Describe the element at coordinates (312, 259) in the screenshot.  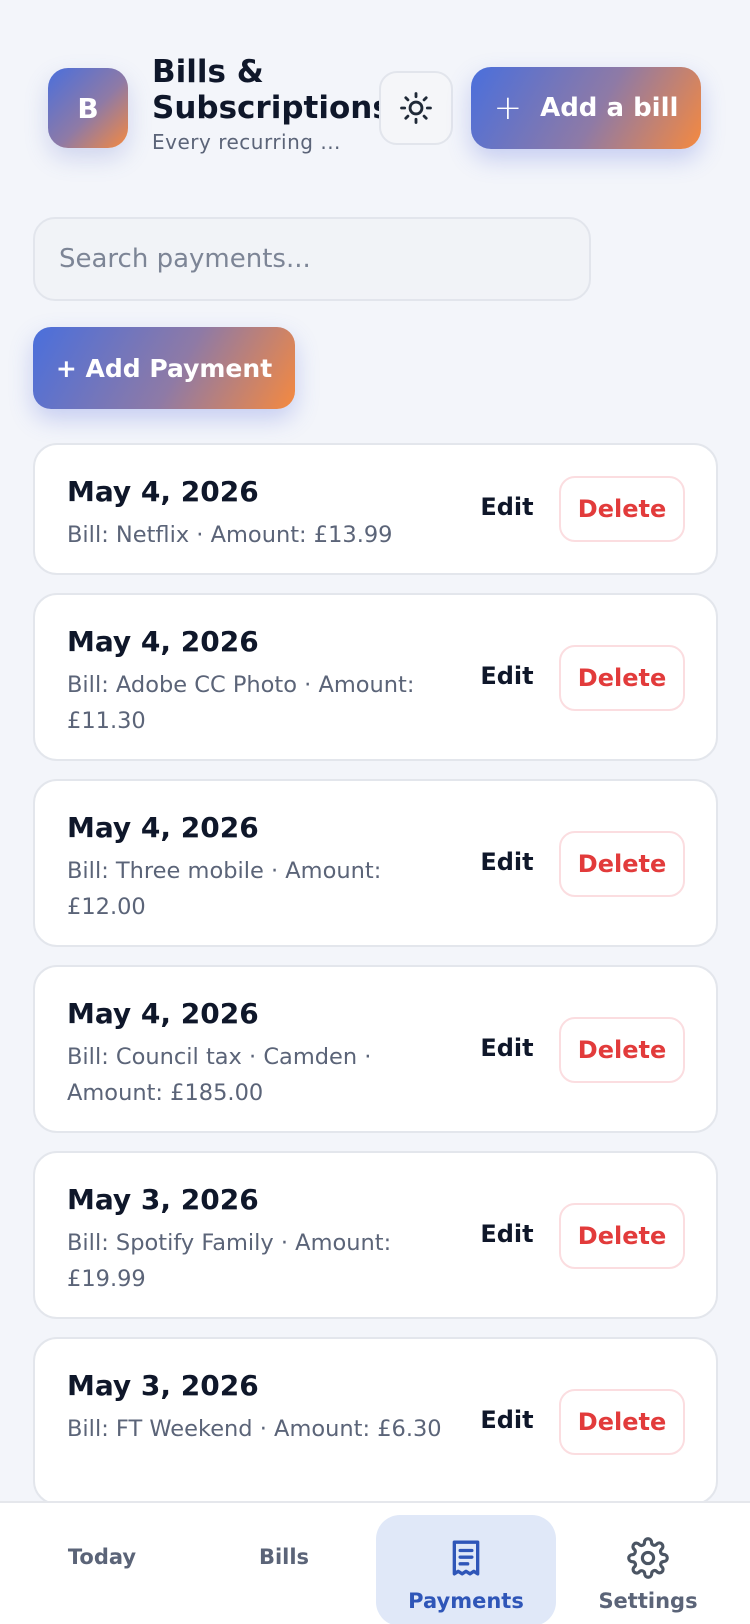
I see `search-input` at that location.